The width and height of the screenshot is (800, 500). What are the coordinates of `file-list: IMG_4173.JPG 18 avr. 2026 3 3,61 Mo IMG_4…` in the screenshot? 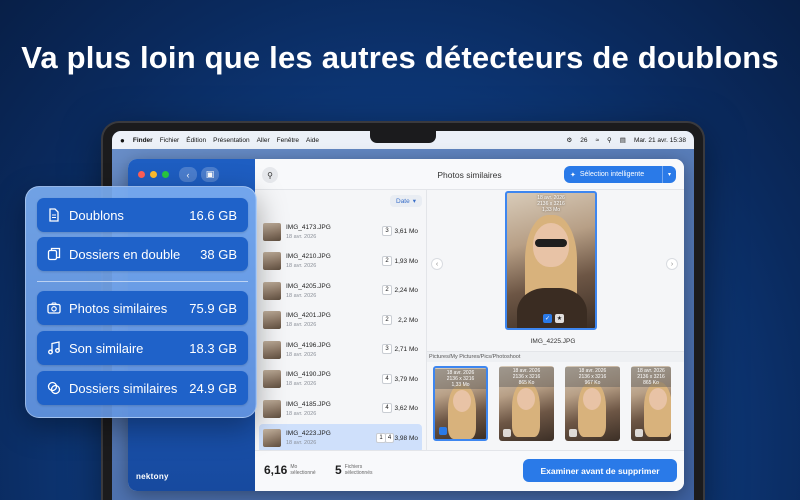 It's located at (340, 335).